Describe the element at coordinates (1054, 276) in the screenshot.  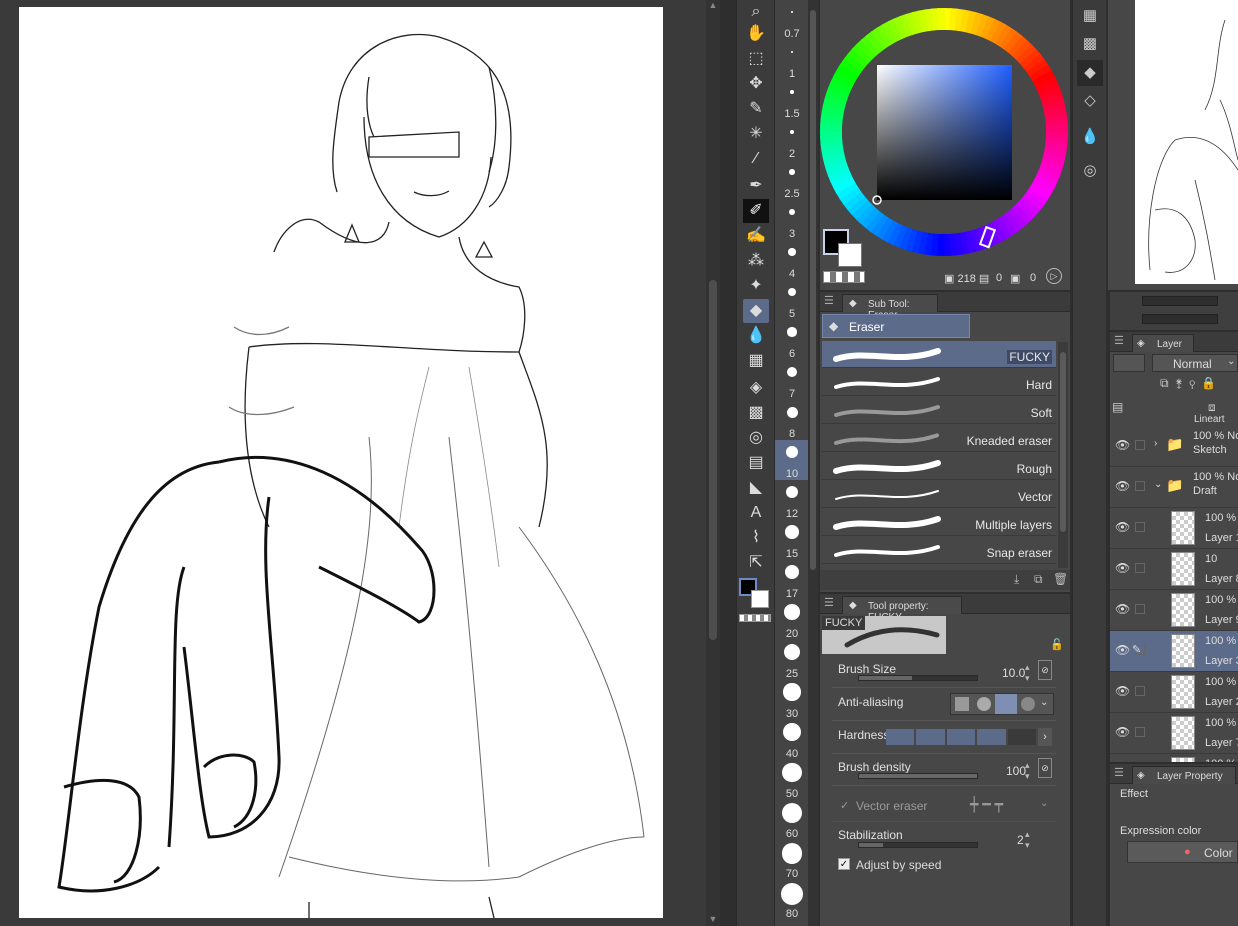
I see `play-icon: ▷` at that location.